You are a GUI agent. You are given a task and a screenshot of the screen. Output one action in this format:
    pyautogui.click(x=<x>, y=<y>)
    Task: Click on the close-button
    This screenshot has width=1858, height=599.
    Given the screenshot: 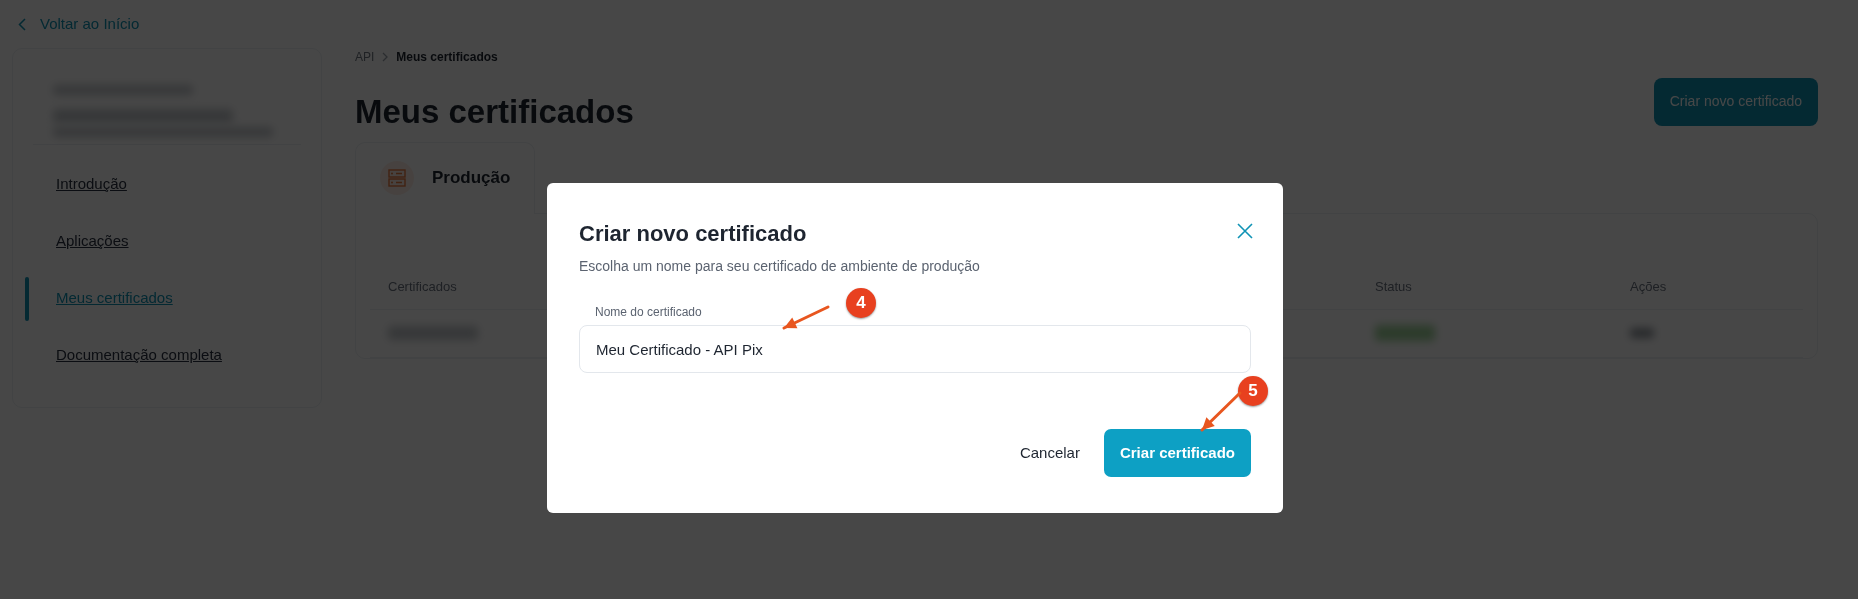 What is the action you would take?
    pyautogui.click(x=1245, y=231)
    